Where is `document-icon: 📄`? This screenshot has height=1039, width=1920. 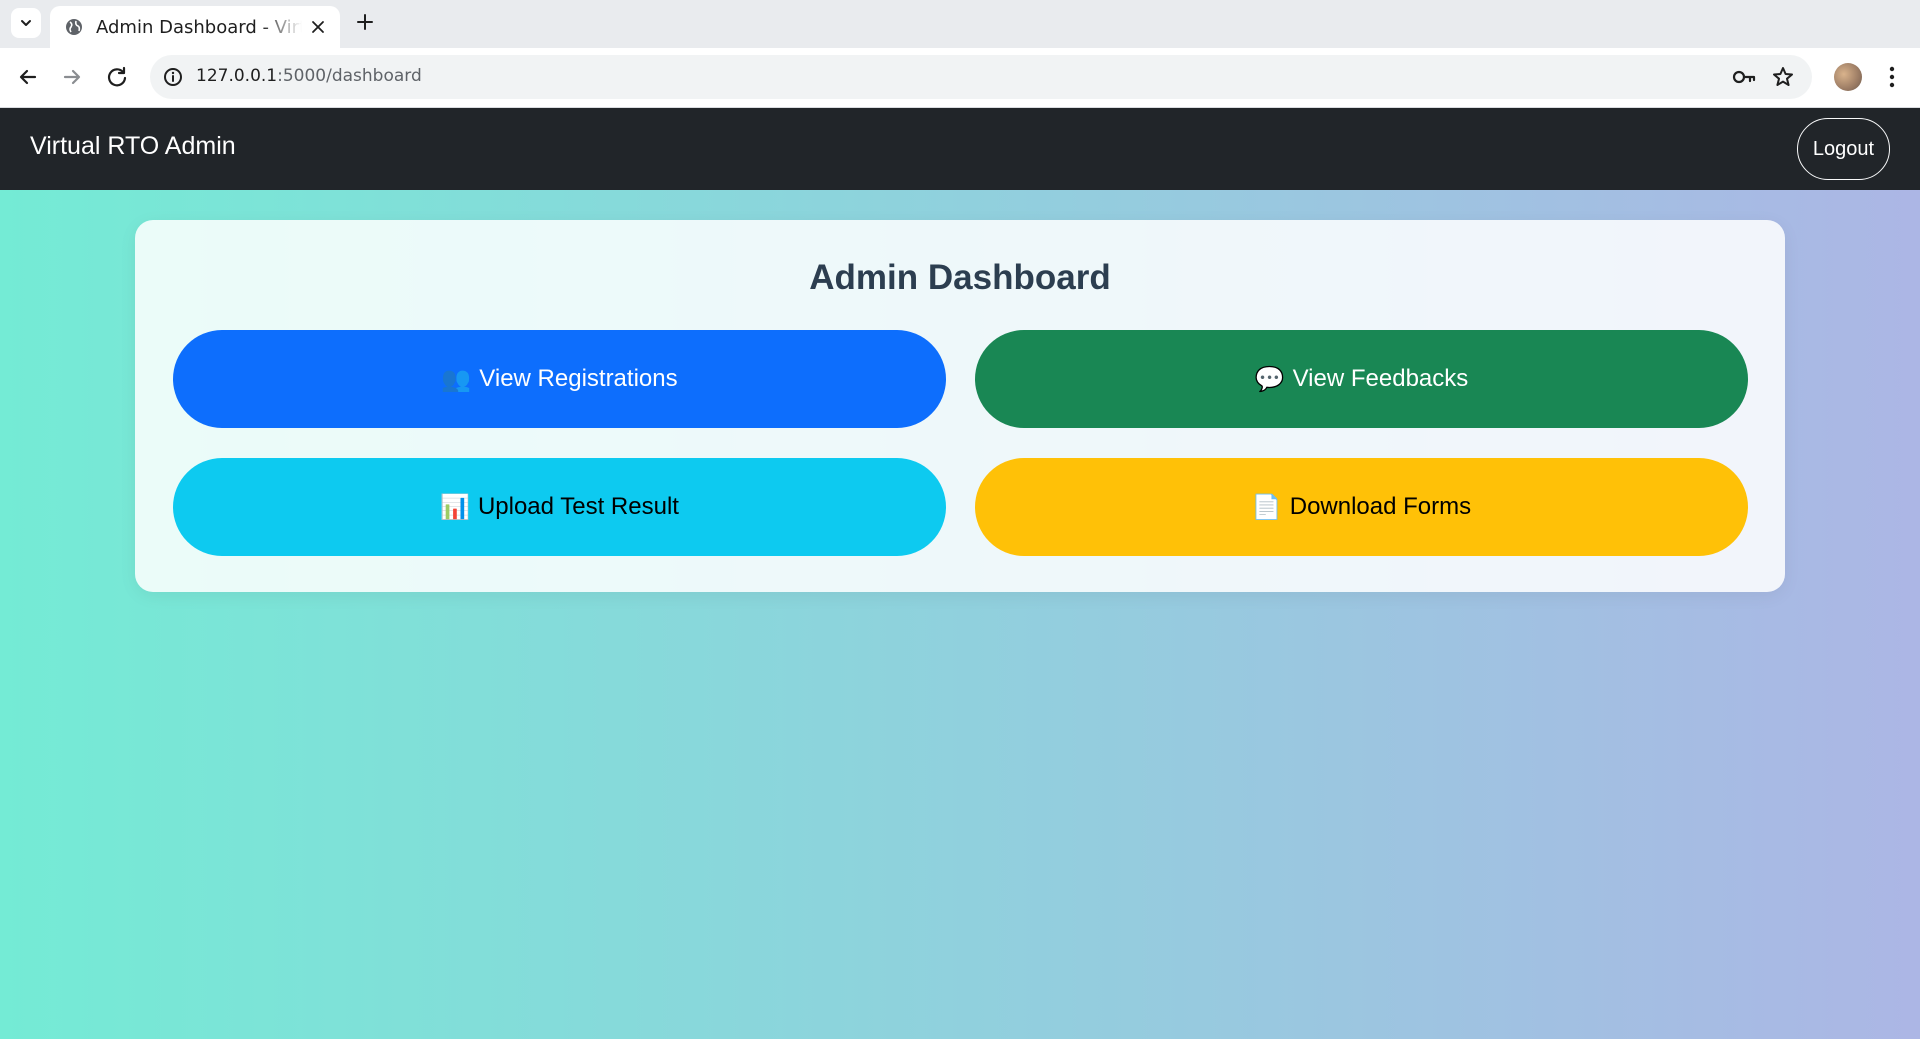
document-icon: 📄 is located at coordinates (1266, 507).